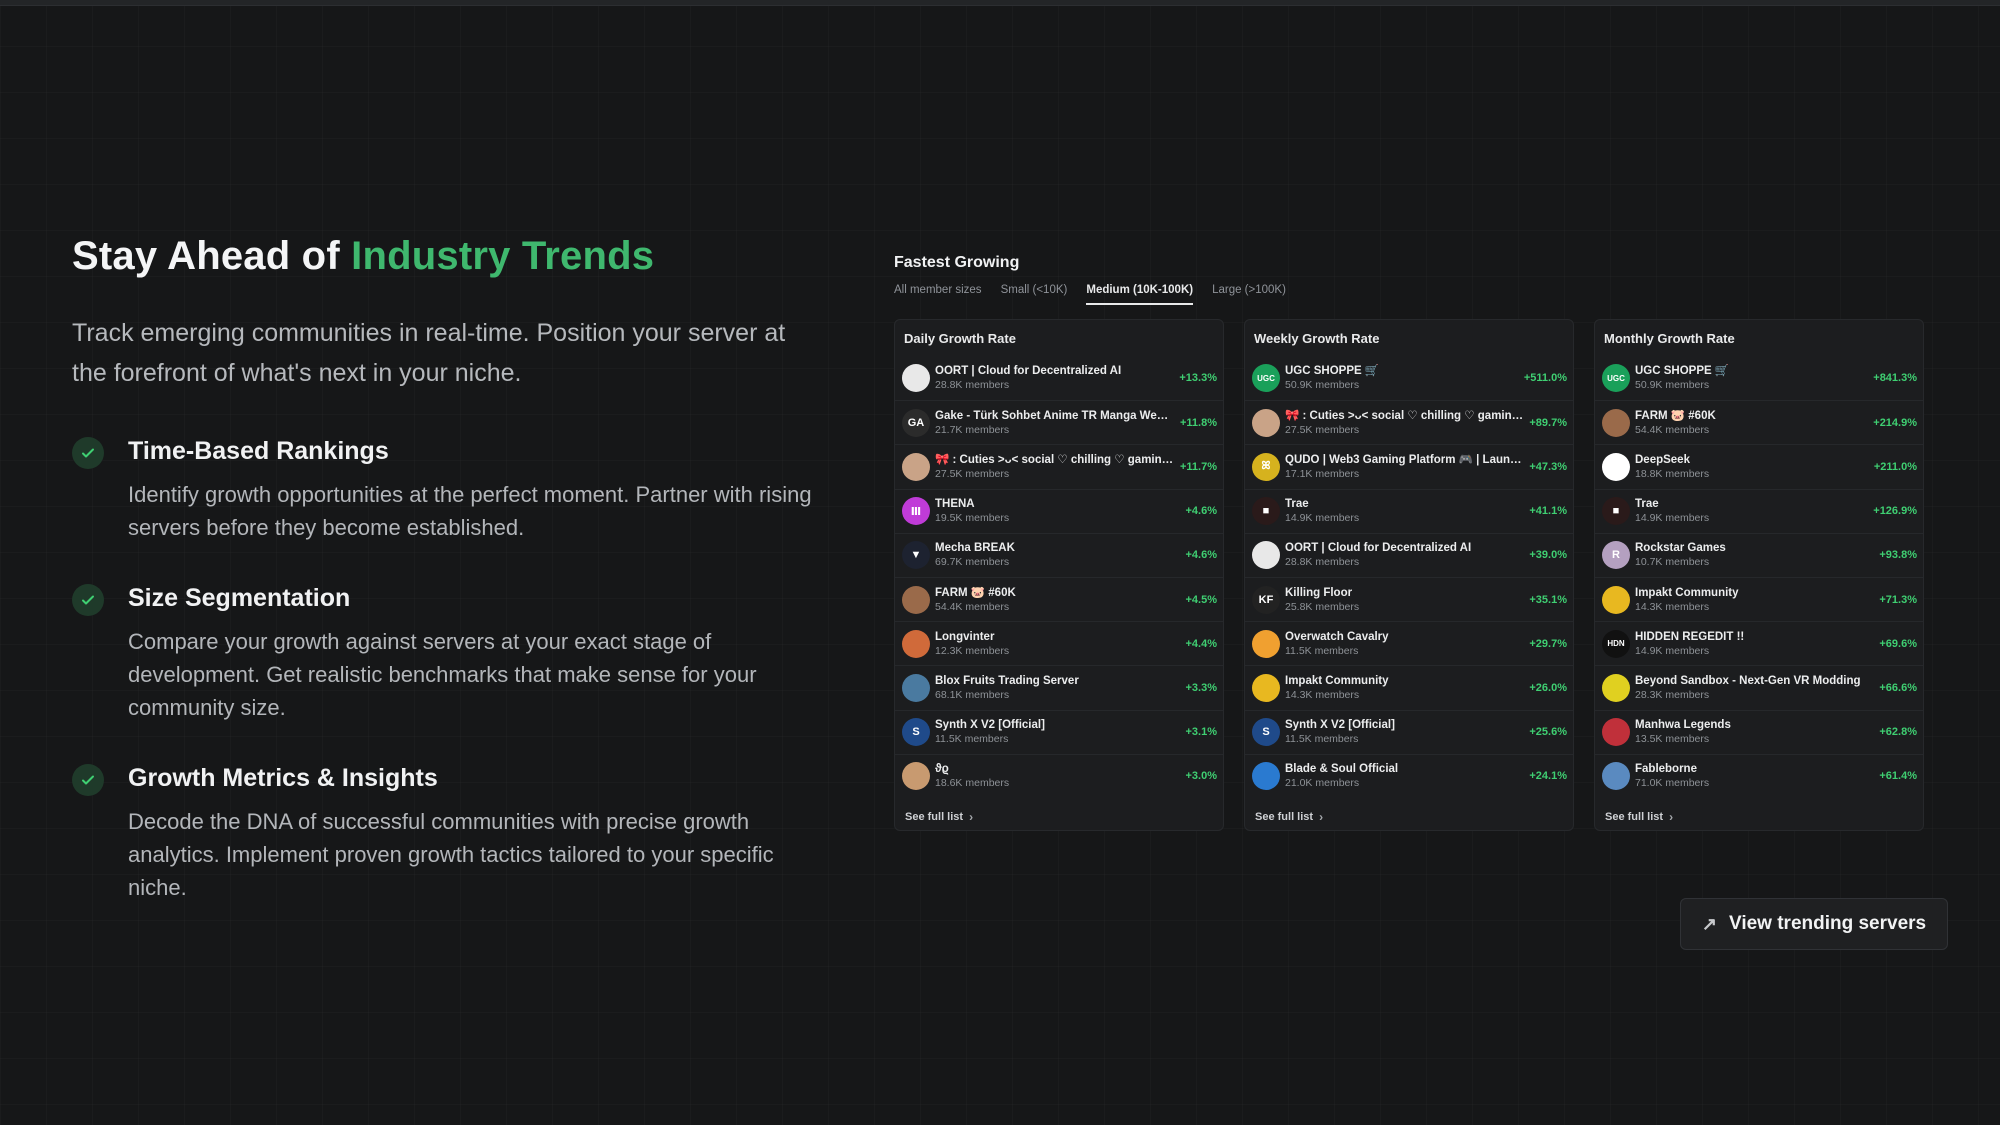 This screenshot has height=1125, width=2000. I want to click on server-row: FARM 🐷 #60K 54.4K members +4.5%, so click(1059, 598).